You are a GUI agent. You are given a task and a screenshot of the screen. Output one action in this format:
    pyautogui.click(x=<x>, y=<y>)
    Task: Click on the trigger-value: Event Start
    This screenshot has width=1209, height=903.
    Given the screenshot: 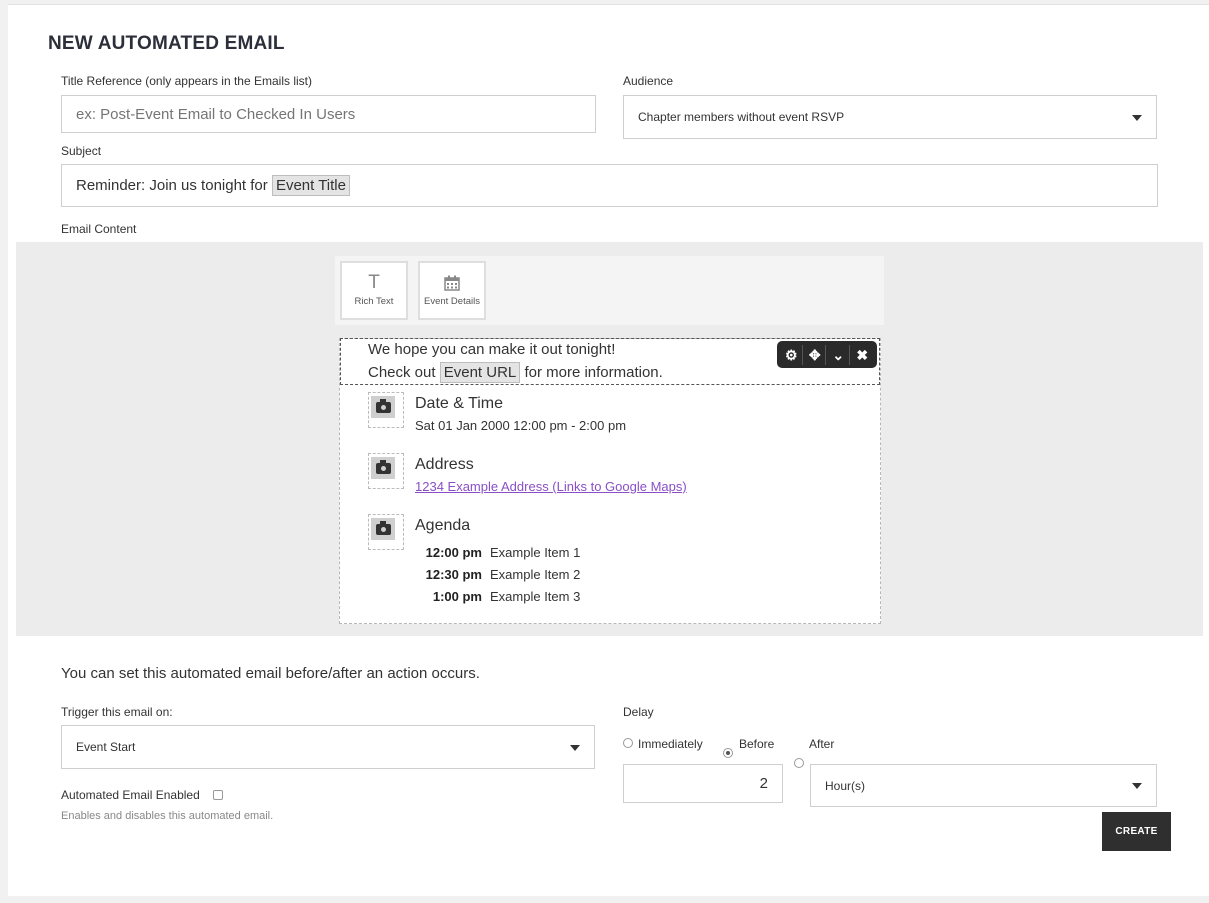 What is the action you would take?
    pyautogui.click(x=106, y=747)
    